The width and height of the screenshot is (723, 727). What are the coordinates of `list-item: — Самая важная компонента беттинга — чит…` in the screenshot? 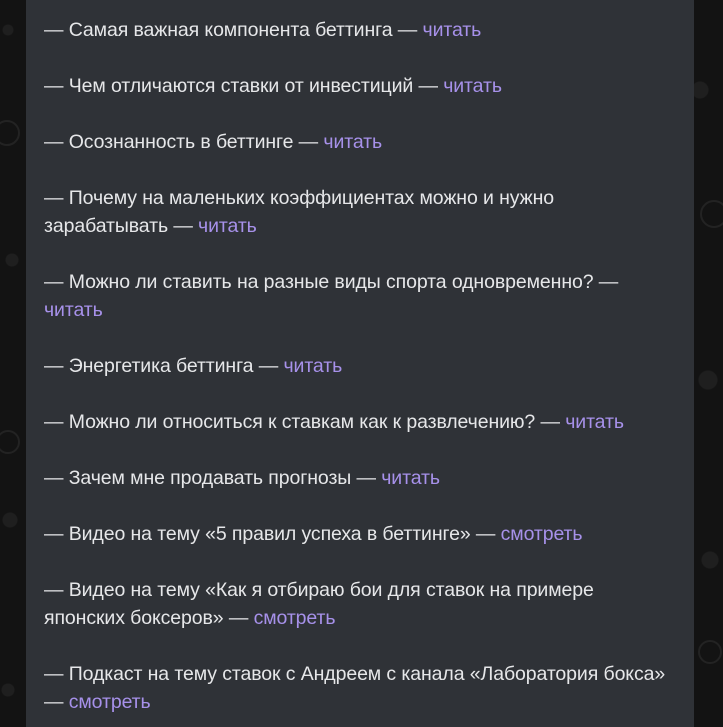 It's located at (263, 30).